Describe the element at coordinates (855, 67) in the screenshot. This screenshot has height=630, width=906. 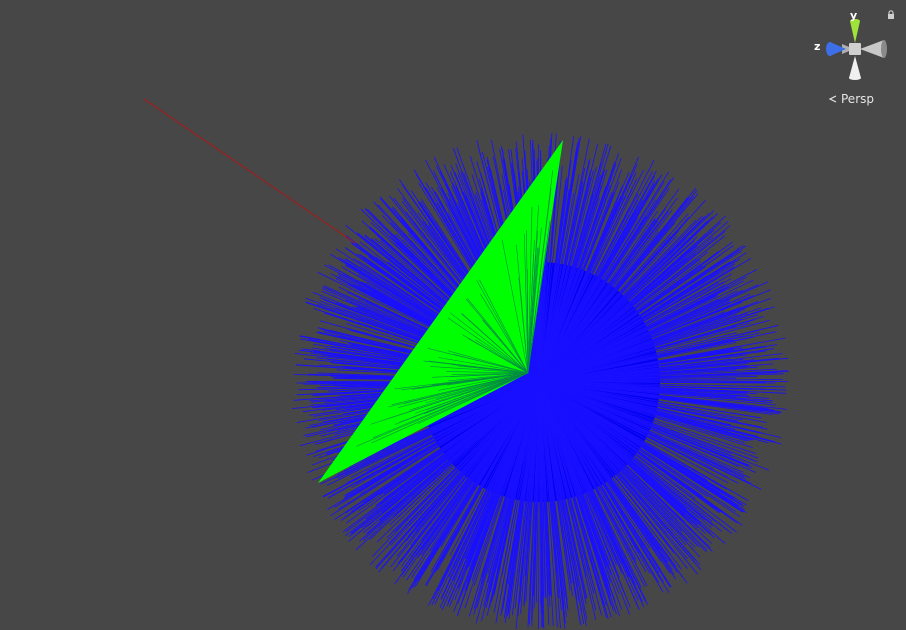
I see `y-neg-axis-cone` at that location.